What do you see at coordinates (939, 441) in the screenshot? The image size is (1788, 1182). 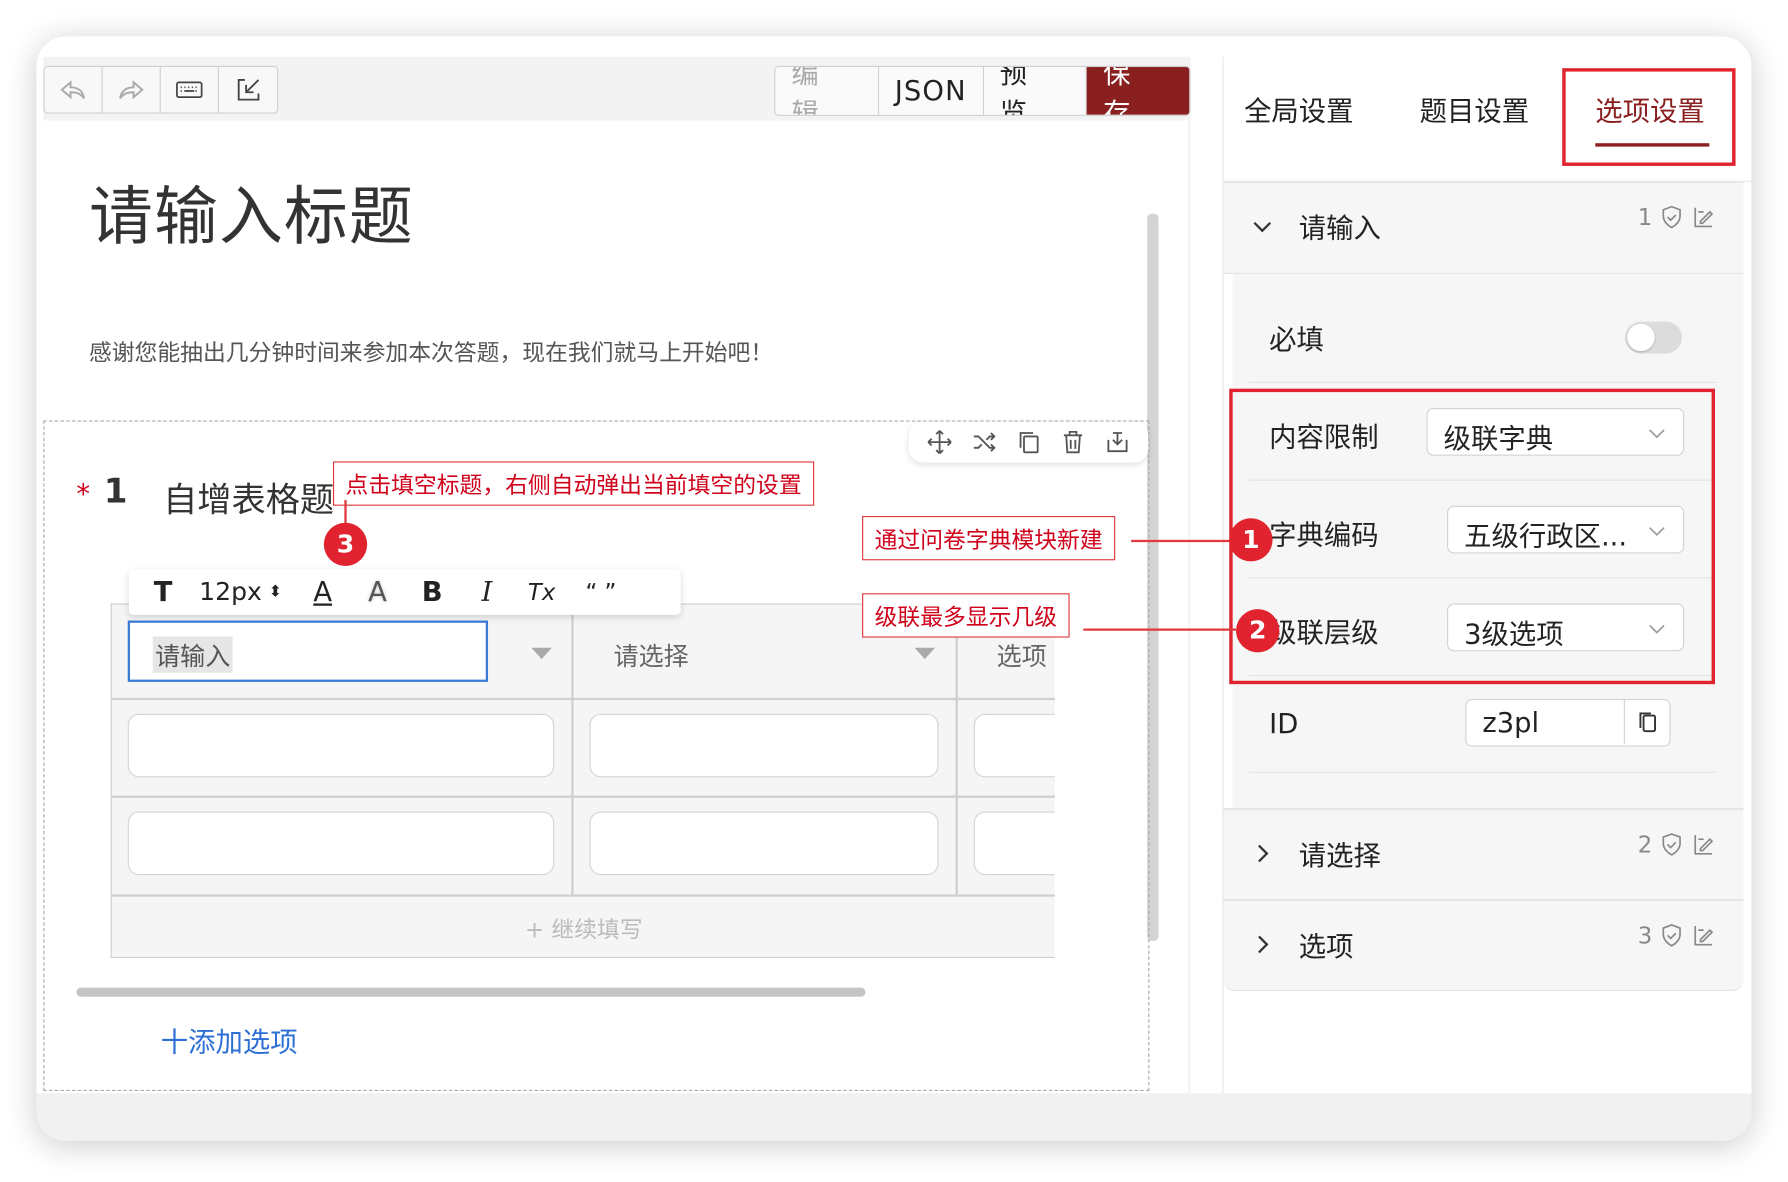 I see `move-icon` at bounding box center [939, 441].